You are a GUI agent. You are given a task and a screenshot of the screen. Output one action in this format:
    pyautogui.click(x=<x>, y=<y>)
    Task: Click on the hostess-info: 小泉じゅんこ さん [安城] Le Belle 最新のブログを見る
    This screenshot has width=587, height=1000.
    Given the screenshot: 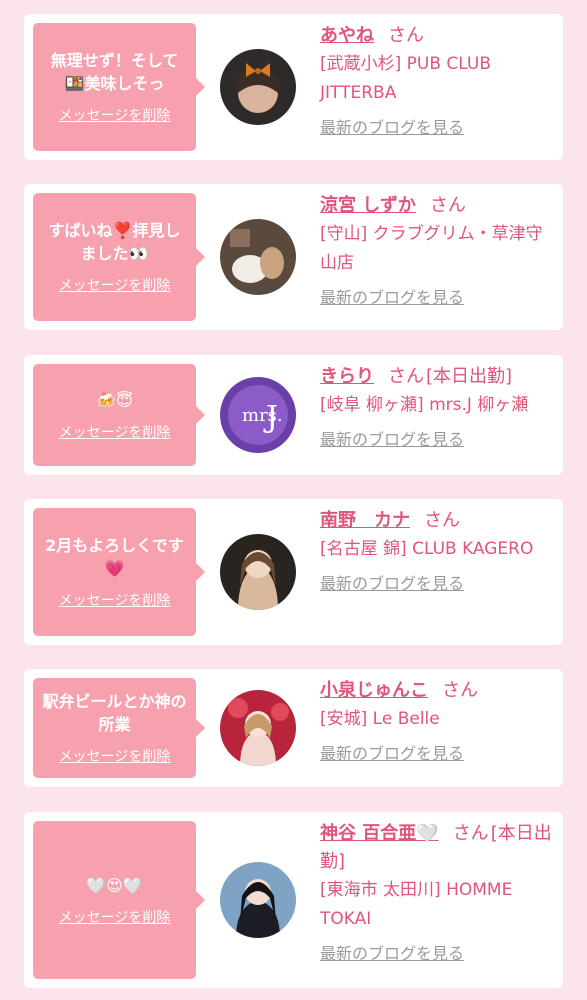 What is the action you would take?
    pyautogui.click(x=437, y=721)
    